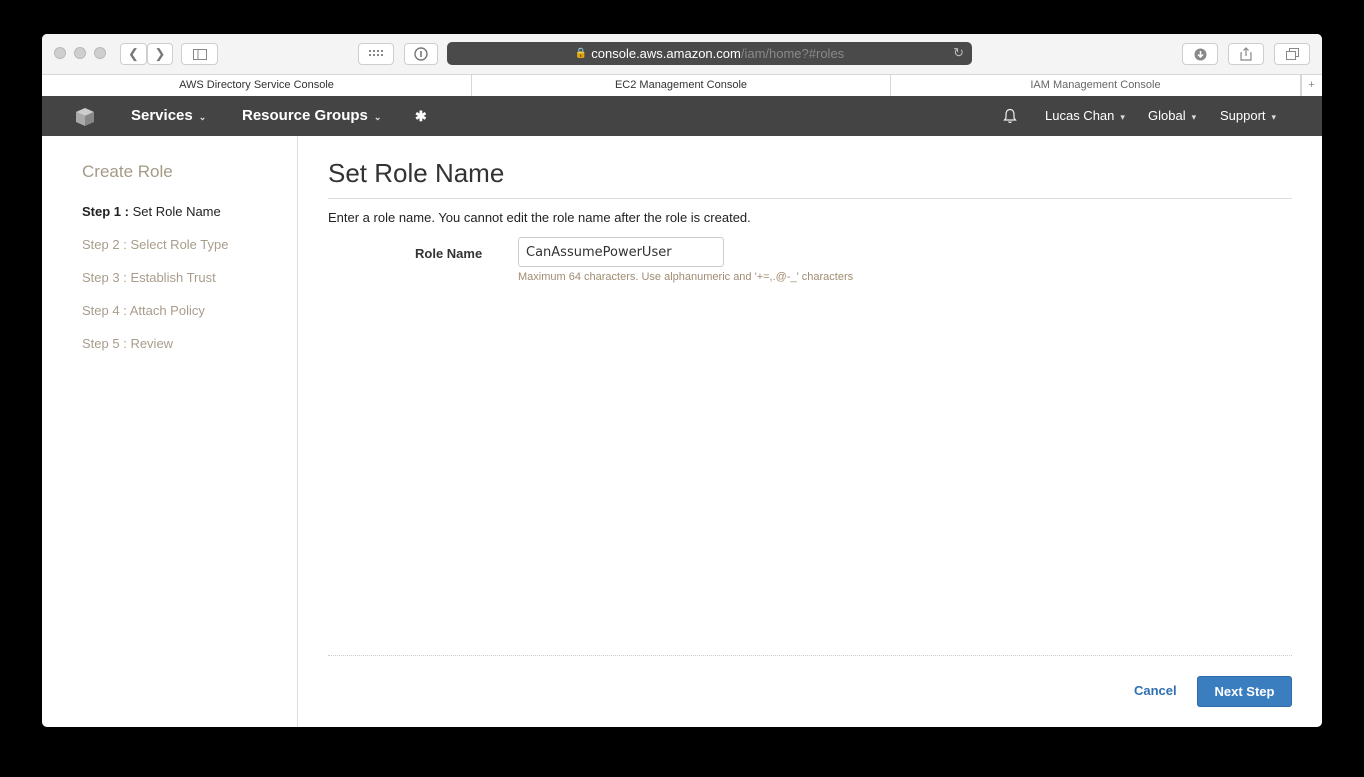  I want to click on resource-groups-menu: Resource Groups ⌄, so click(311, 116).